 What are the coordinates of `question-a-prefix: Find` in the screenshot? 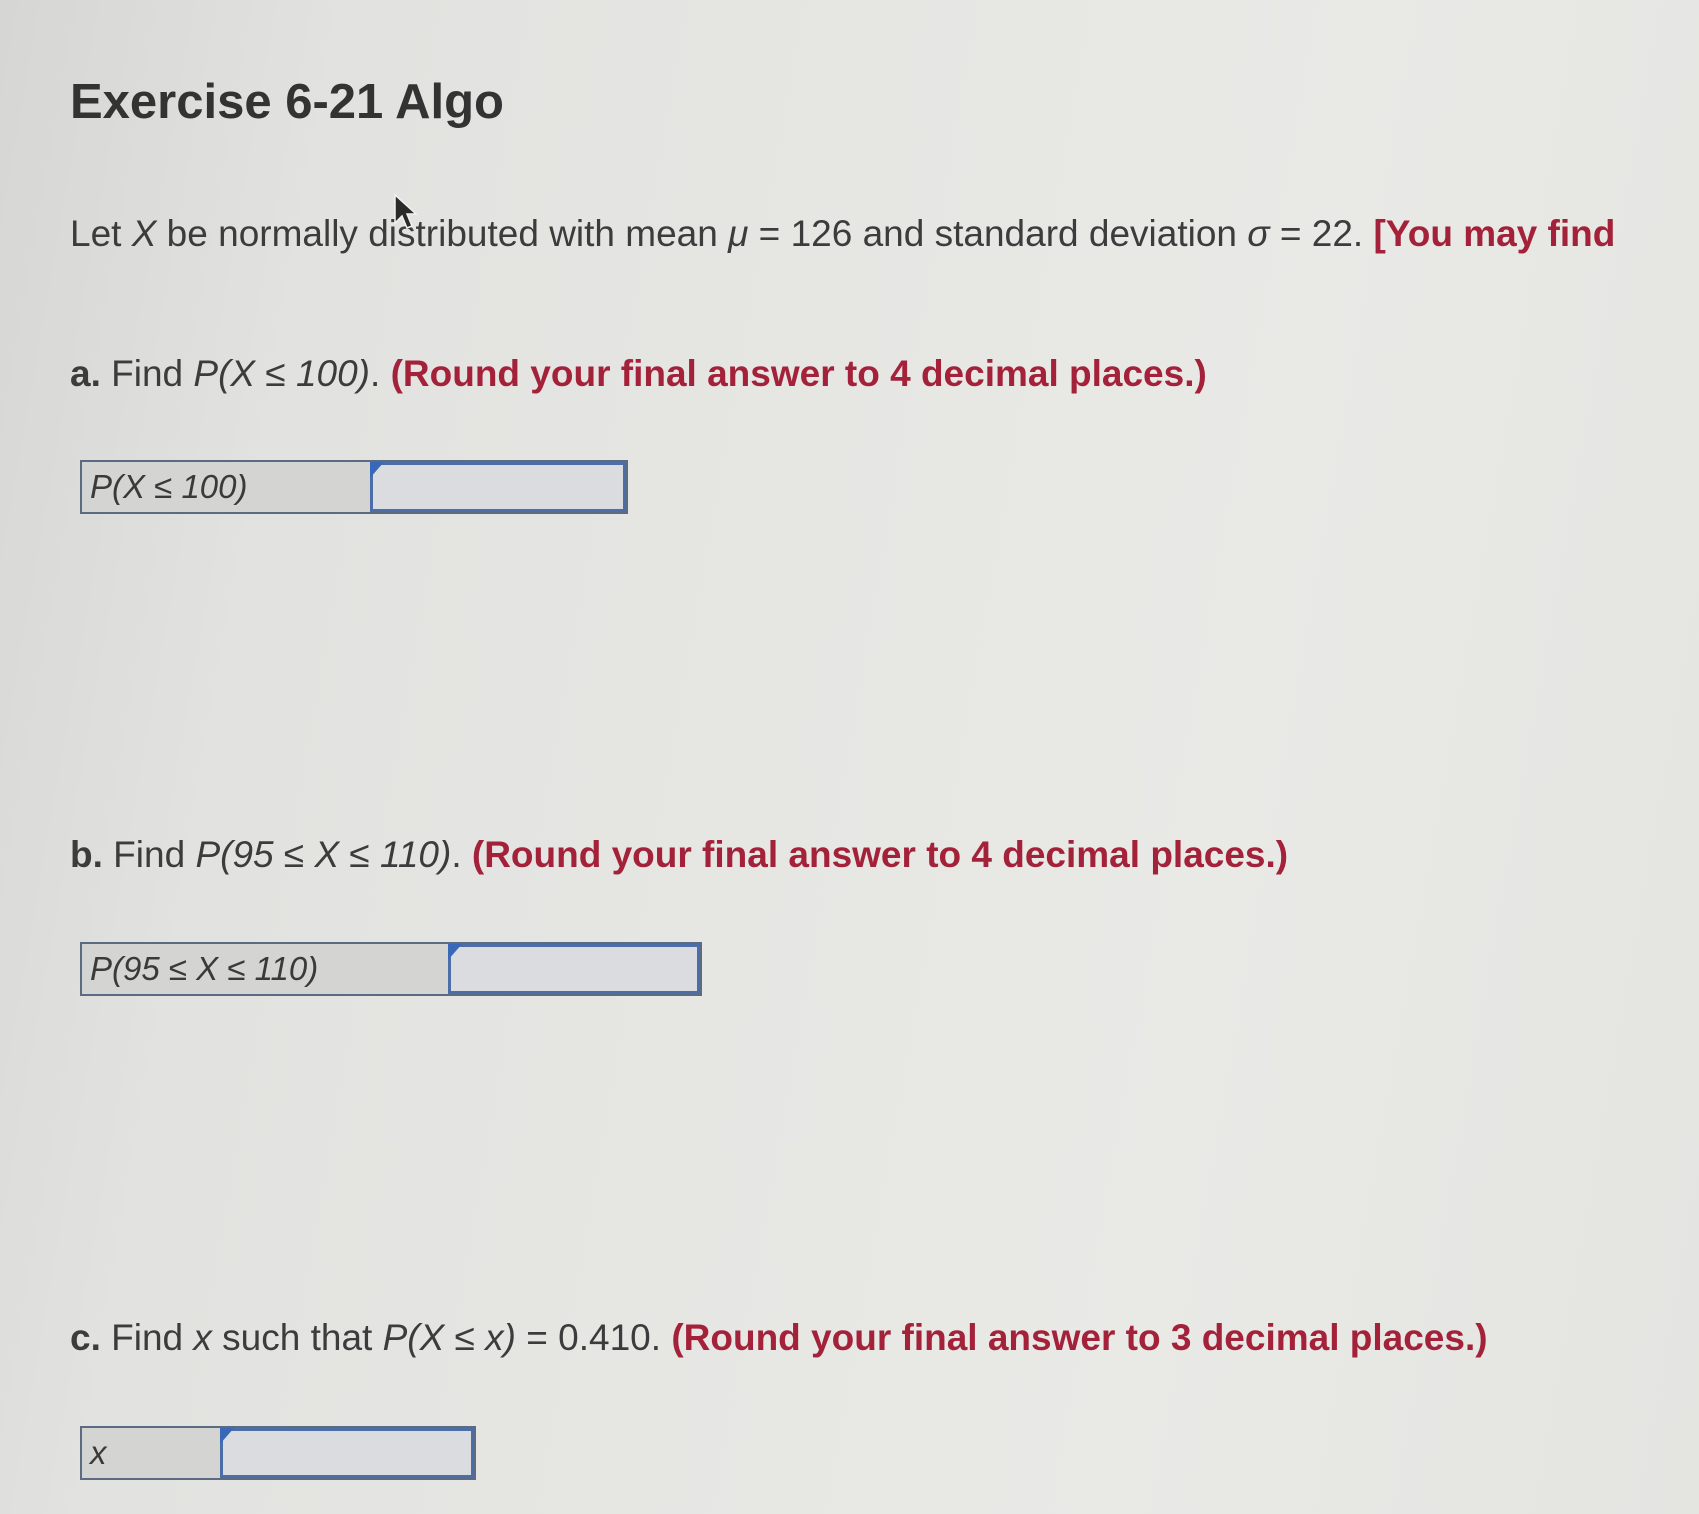 It's located at (147, 373).